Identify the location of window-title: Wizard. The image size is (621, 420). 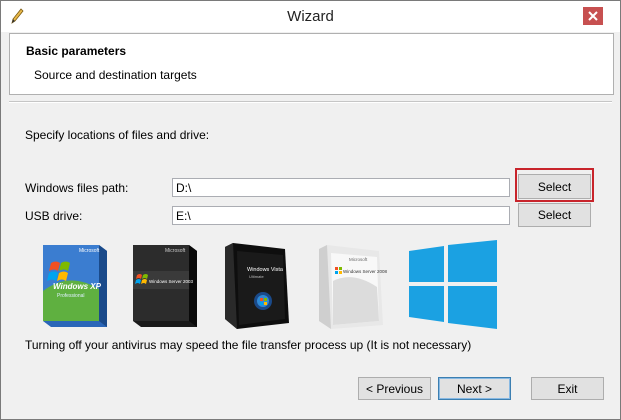
(310, 16).